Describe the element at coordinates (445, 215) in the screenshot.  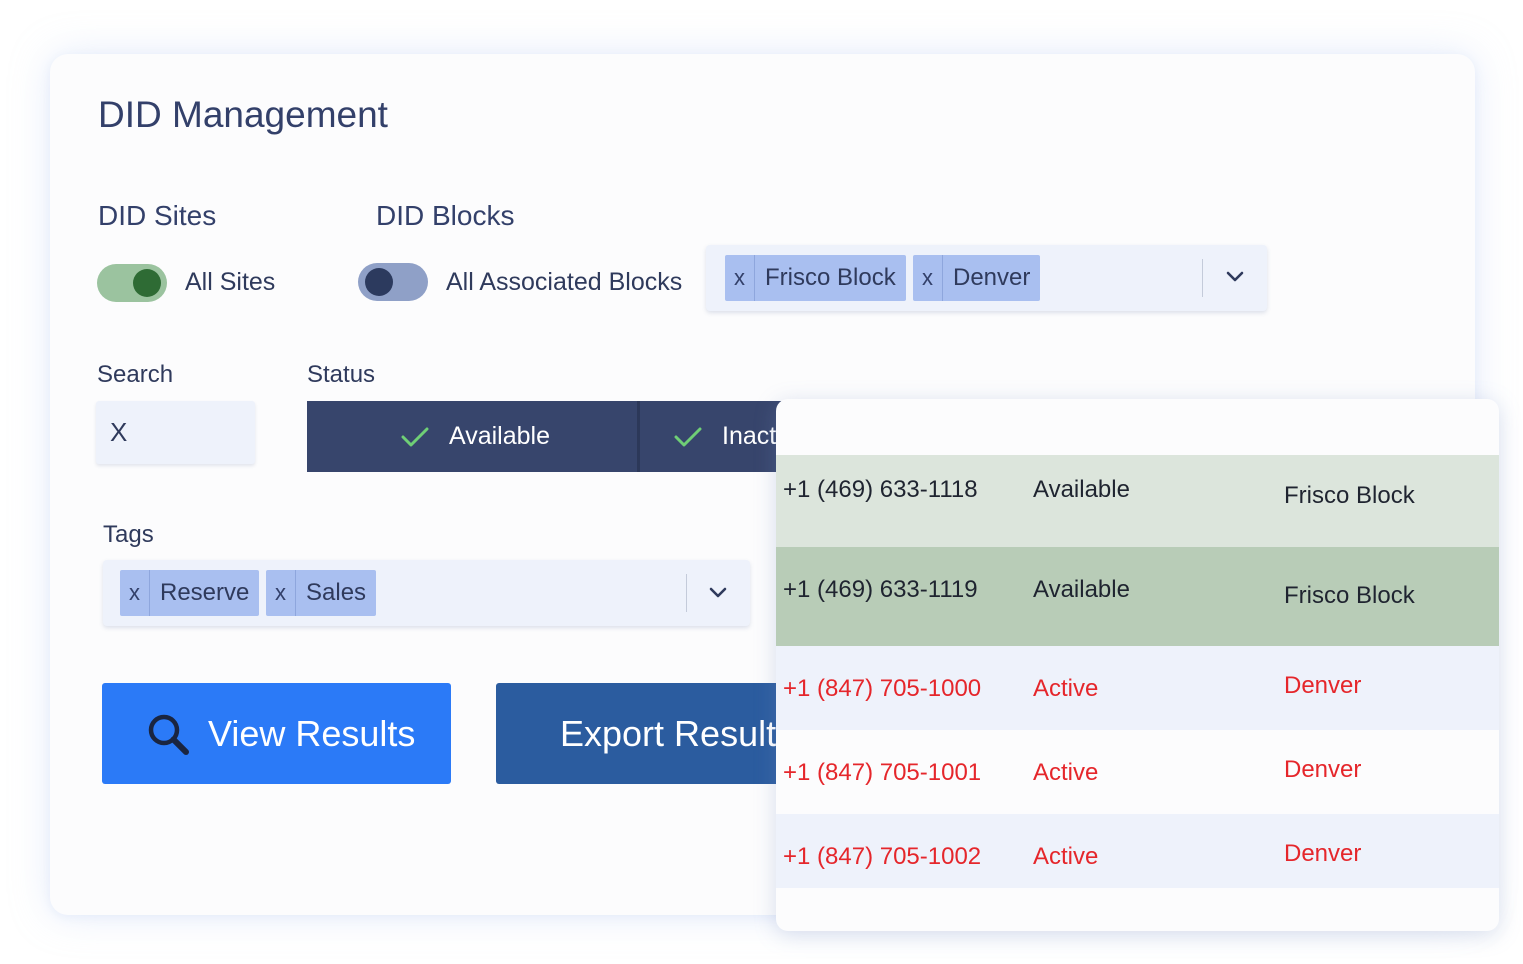
I see `did-blocks-label: DID Blocks` at that location.